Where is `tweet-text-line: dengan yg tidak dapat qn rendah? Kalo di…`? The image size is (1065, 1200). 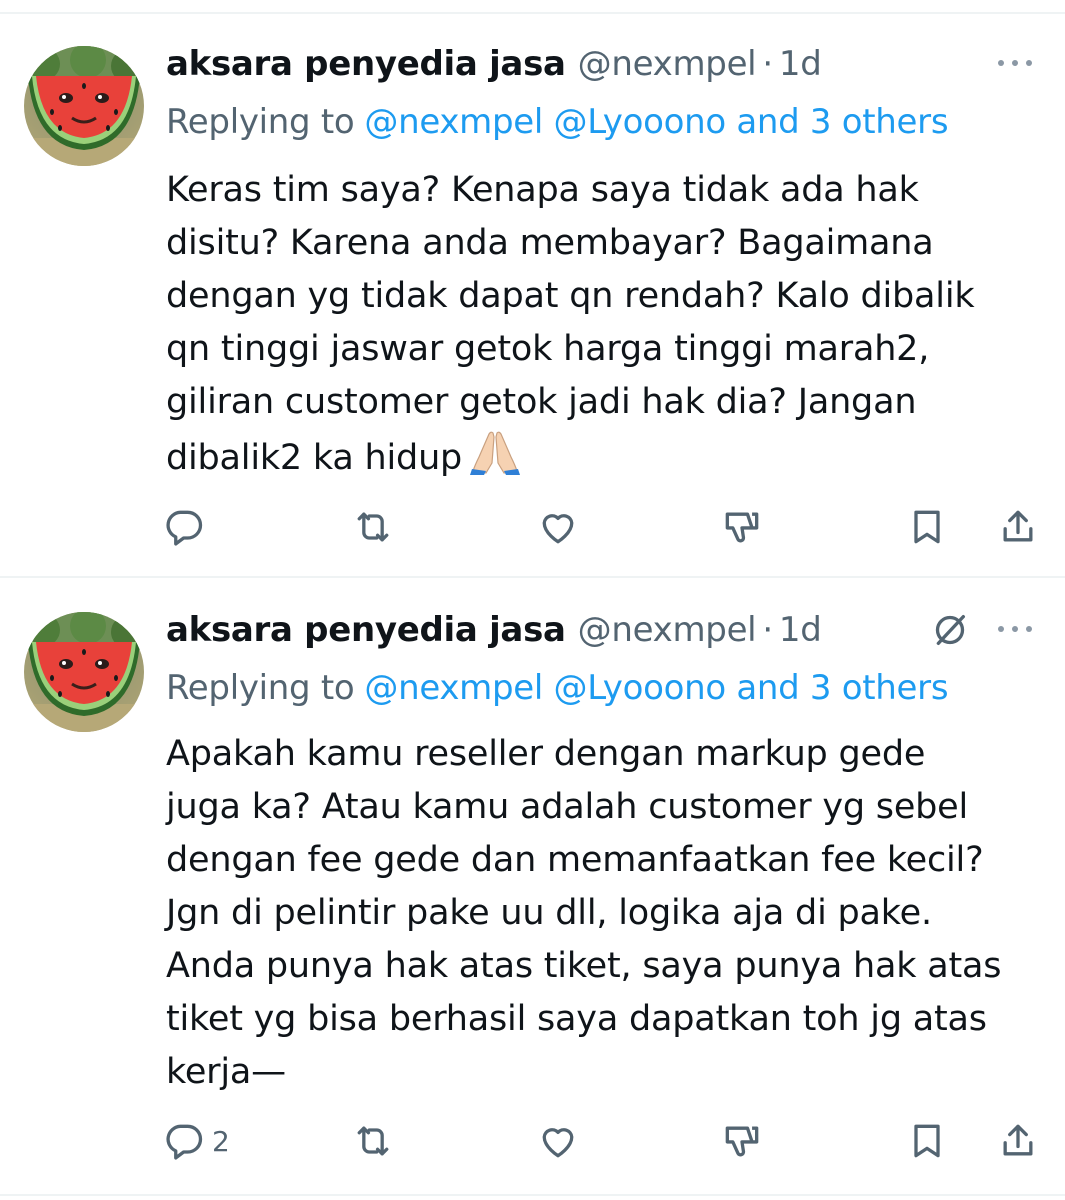 tweet-text-line: dengan yg tidak dapat qn rendah? Kalo di… is located at coordinates (570, 296).